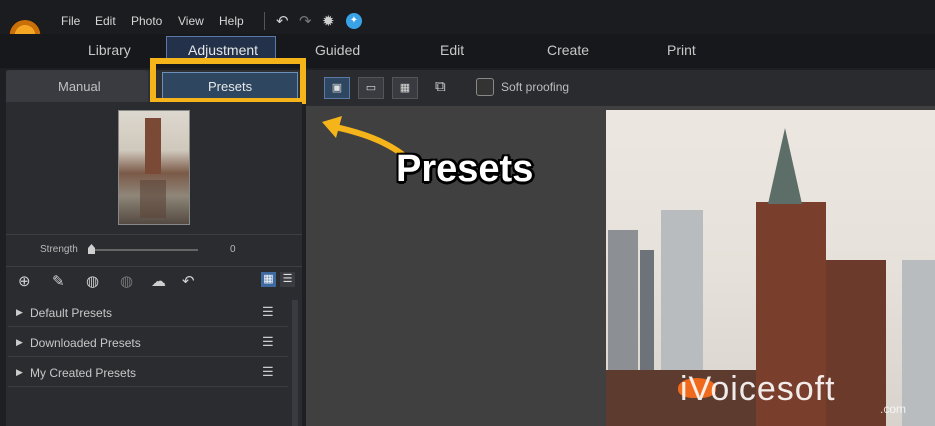  What do you see at coordinates (231, 21) in the screenshot?
I see `menu-help: Help` at bounding box center [231, 21].